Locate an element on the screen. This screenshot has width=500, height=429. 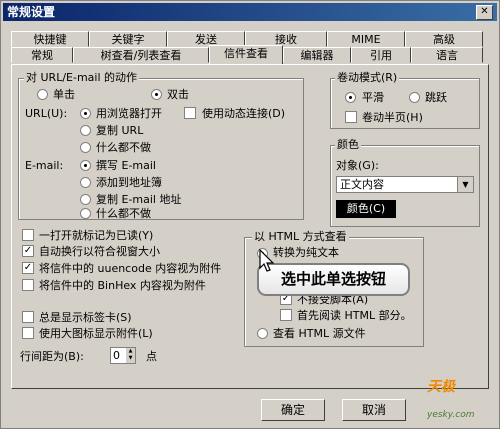
cancel-button: 取消 is located at coordinates (374, 410).